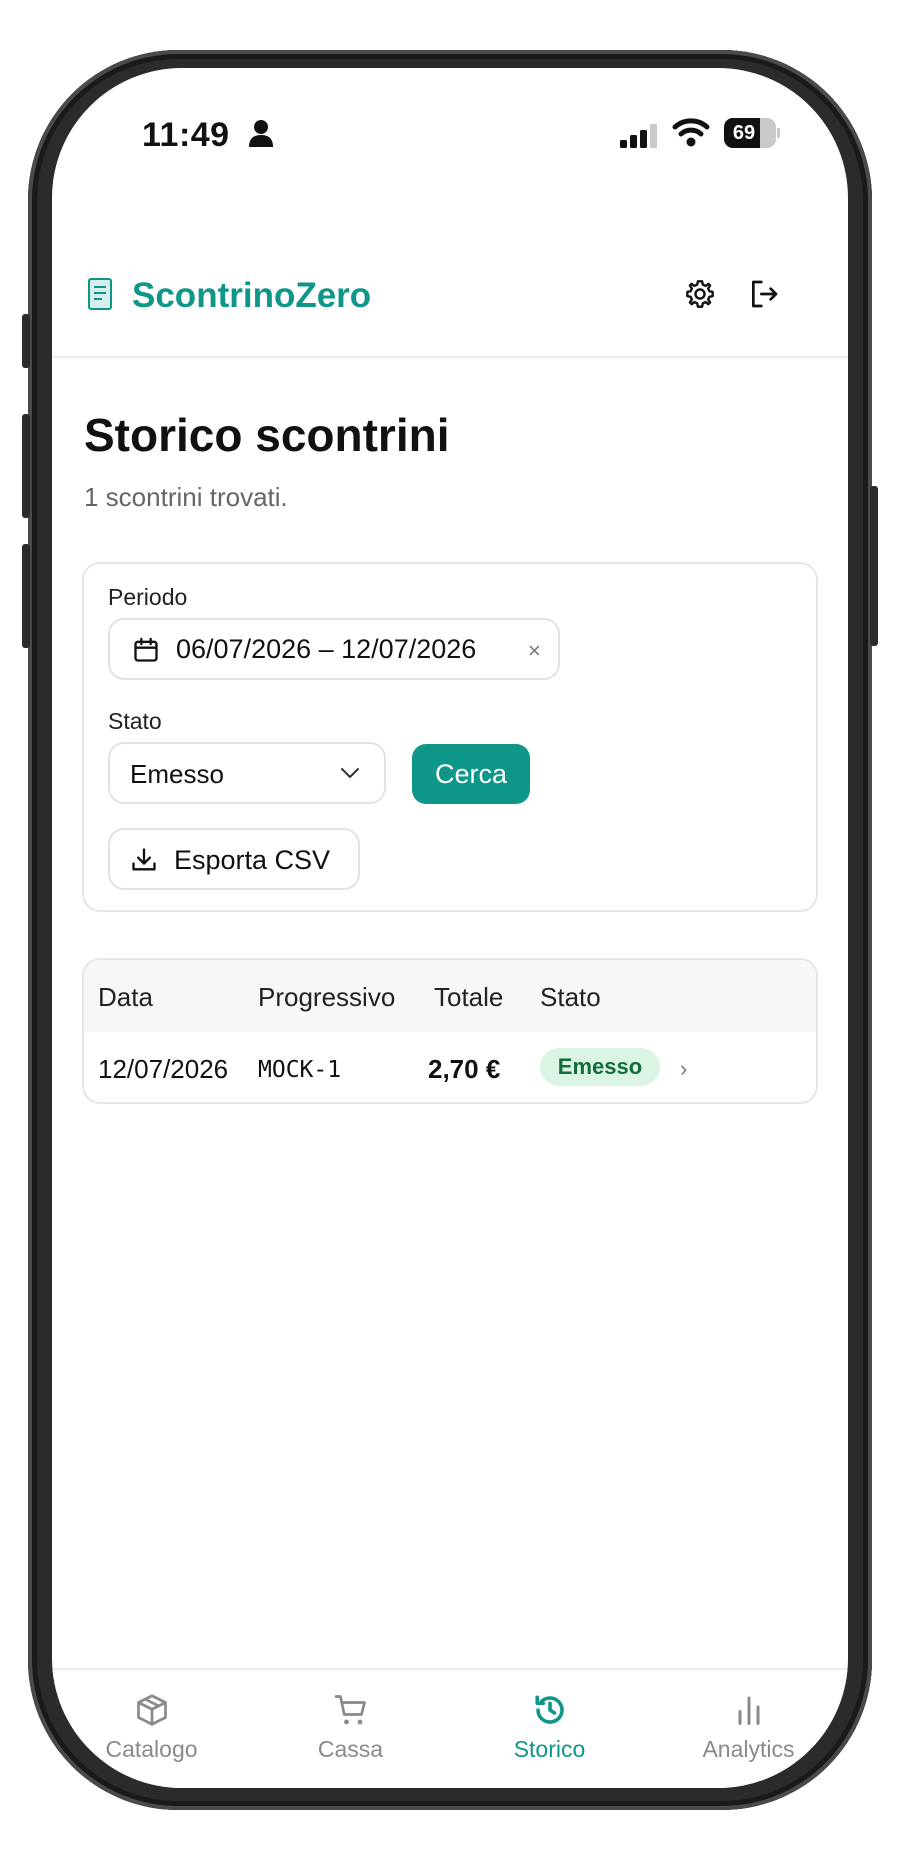 The image size is (900, 1860). I want to click on status-bar: 11:49 69, so click(450, 128).